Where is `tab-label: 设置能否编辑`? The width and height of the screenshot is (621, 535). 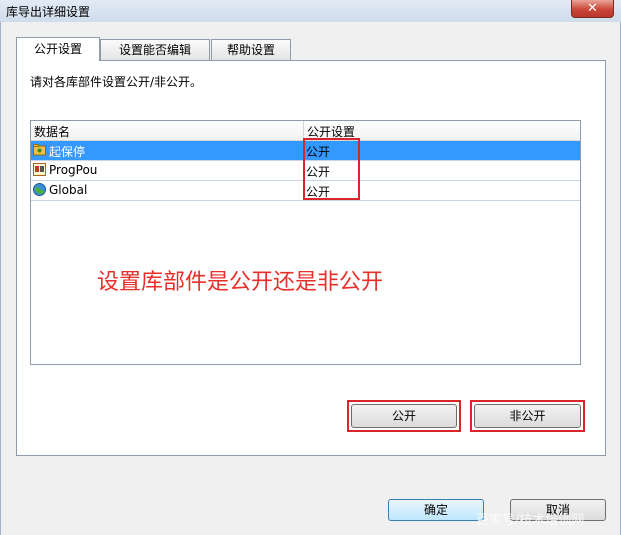 tab-label: 设置能否编辑 is located at coordinates (154, 50).